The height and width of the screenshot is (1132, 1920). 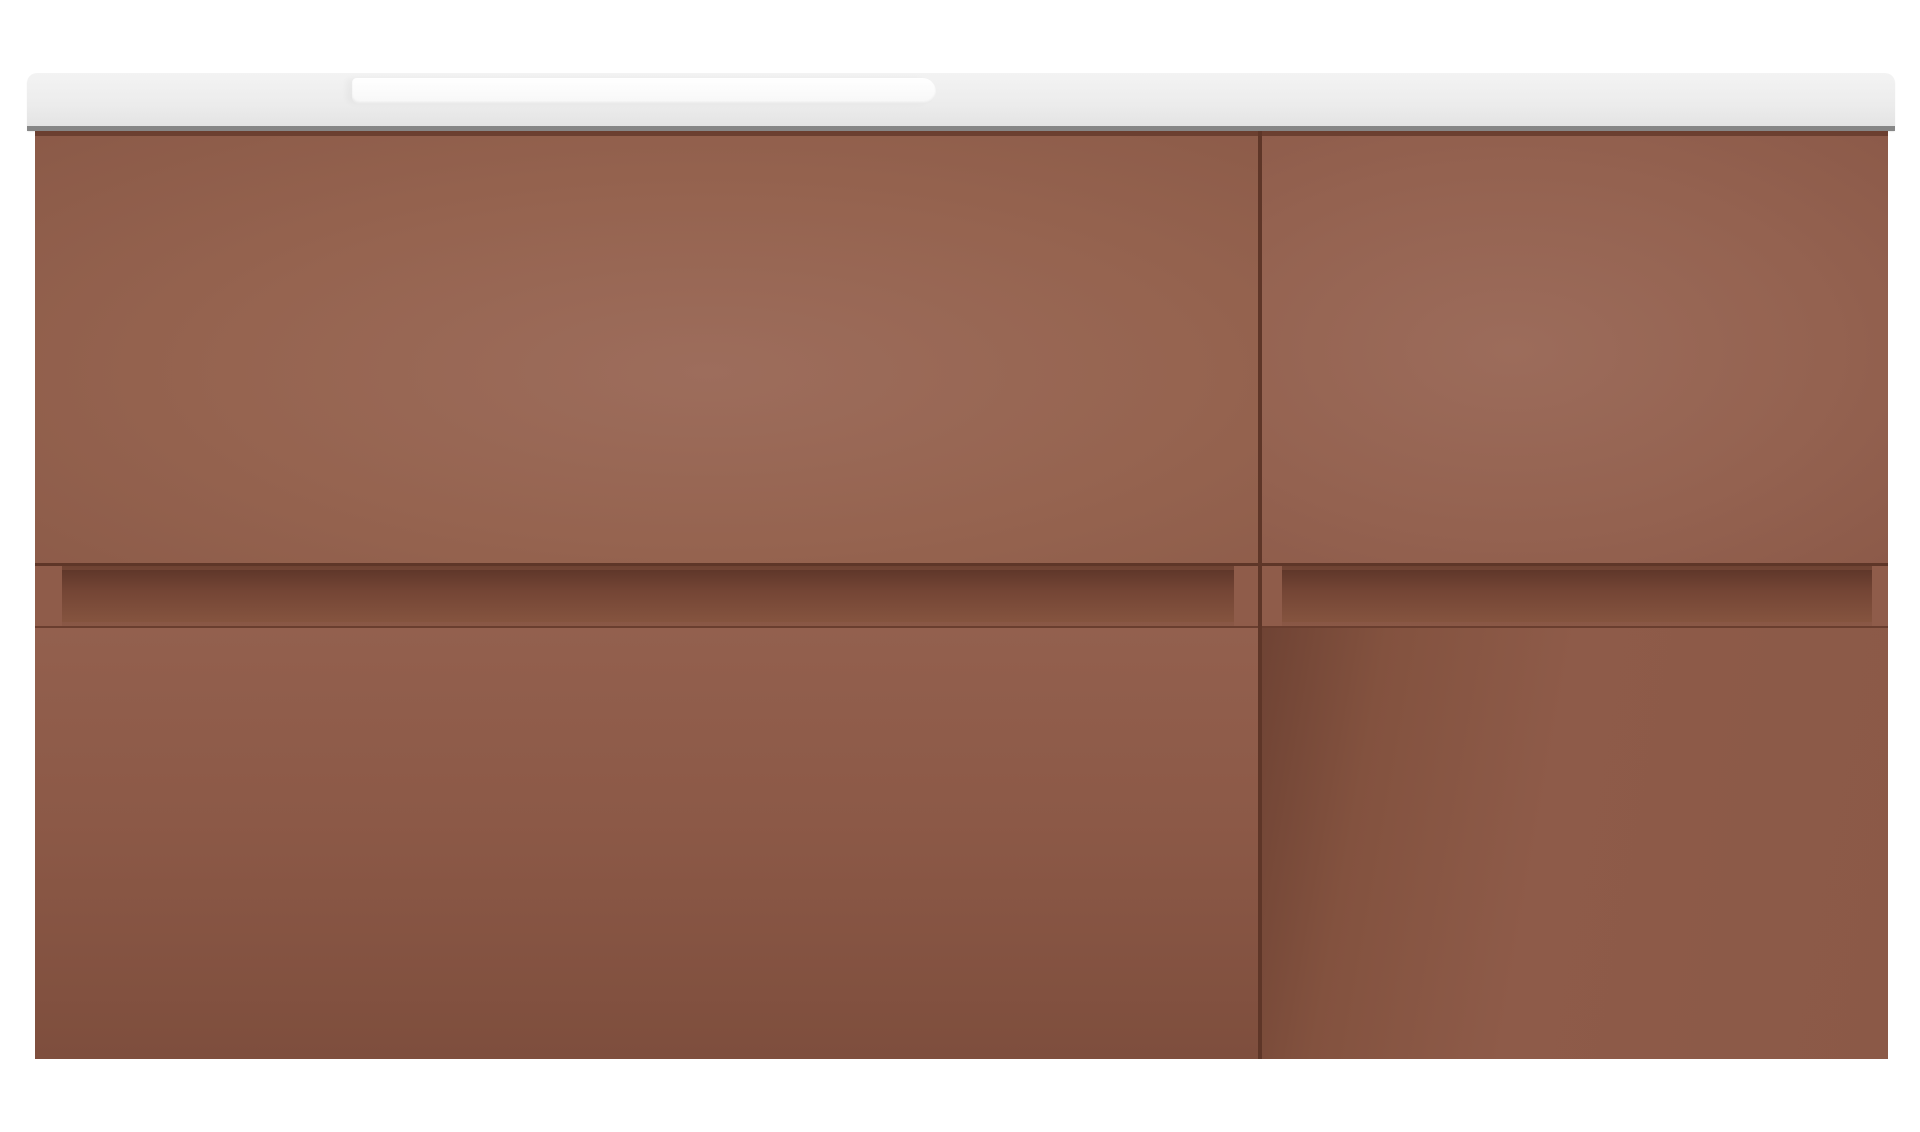 What do you see at coordinates (1577, 596) in the screenshot?
I see `handle-groove-right` at bounding box center [1577, 596].